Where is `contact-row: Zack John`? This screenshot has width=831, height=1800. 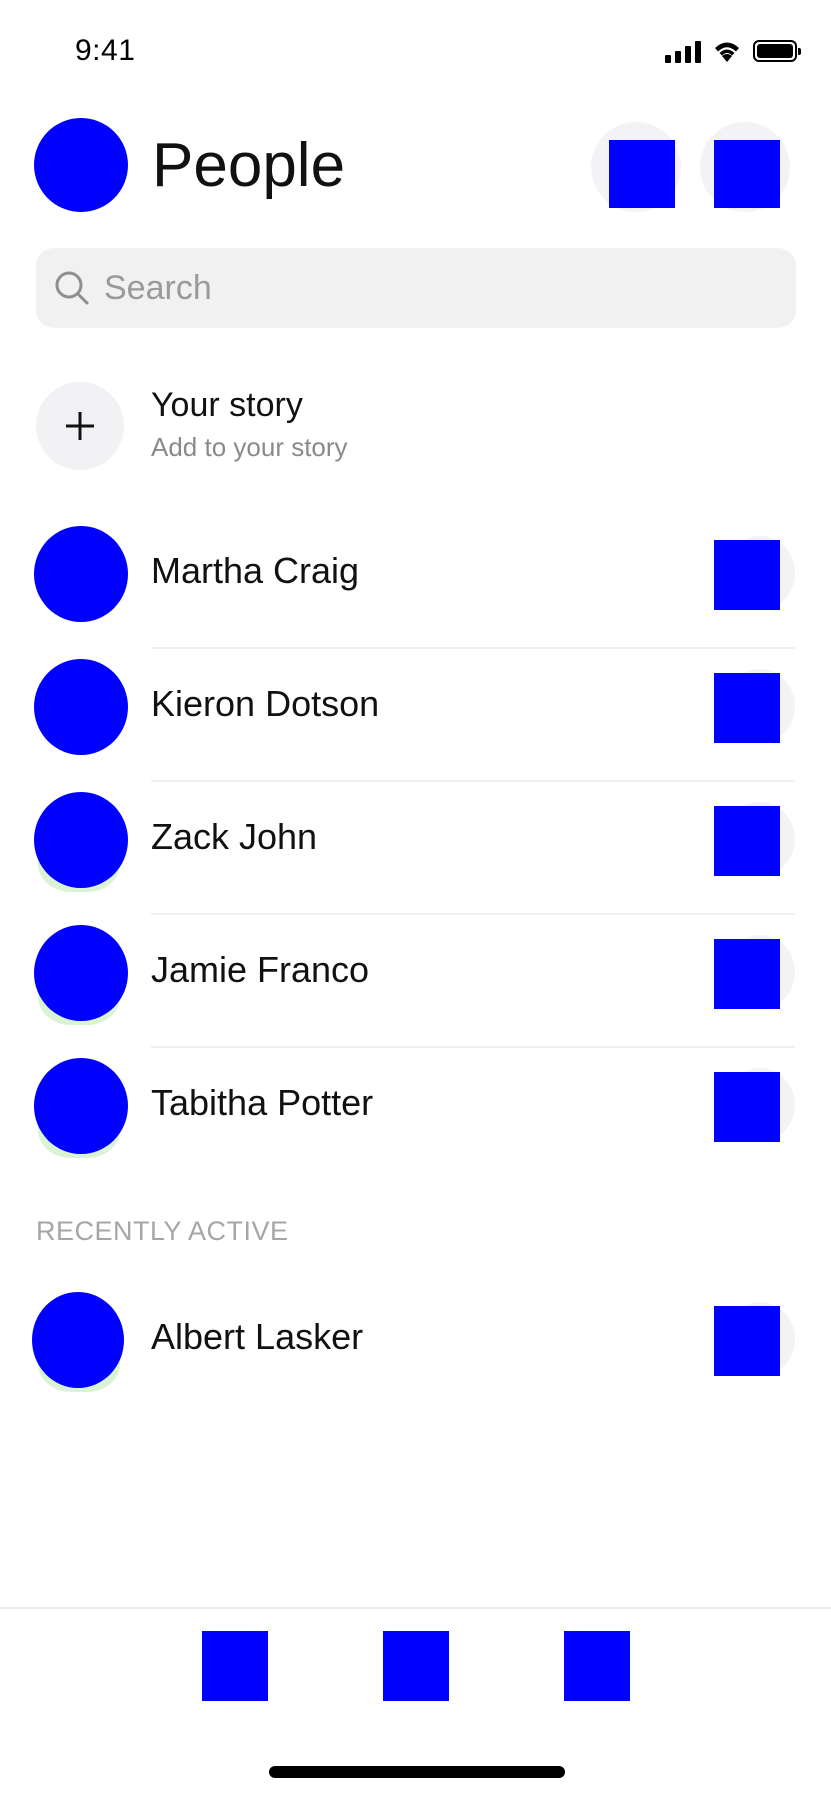 contact-row: Zack John is located at coordinates (415, 848).